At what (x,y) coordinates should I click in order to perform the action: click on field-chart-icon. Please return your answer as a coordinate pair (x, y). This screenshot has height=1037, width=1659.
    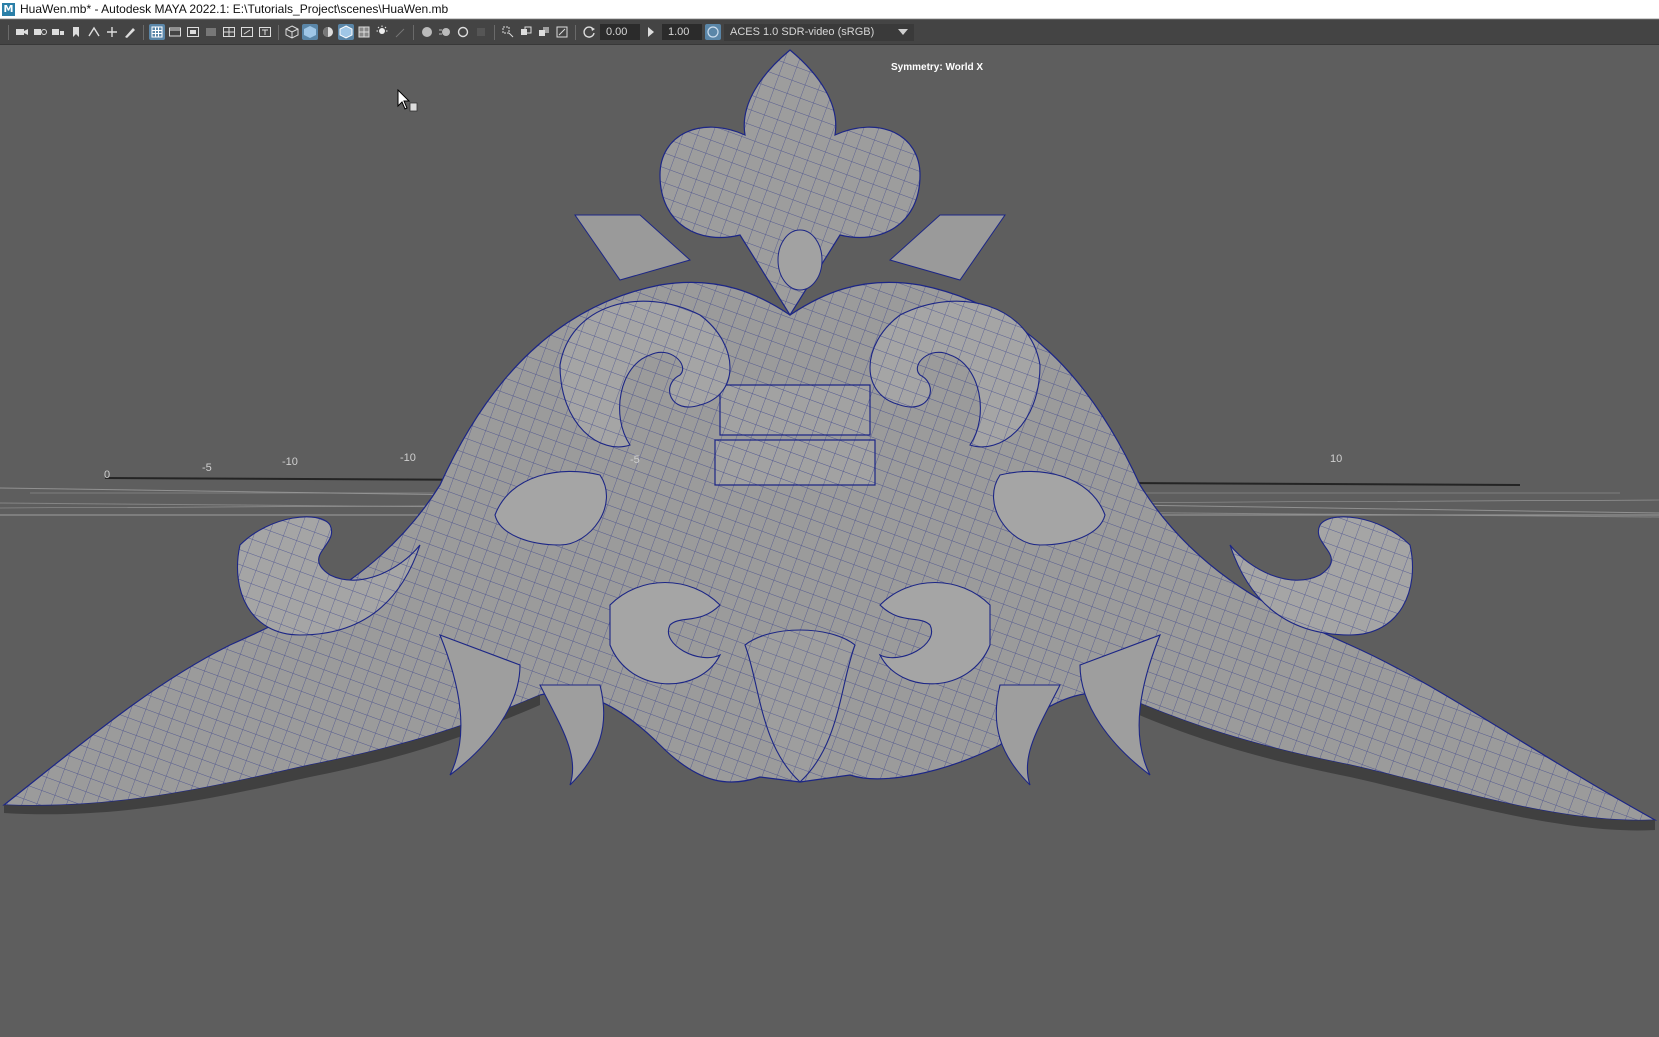
    Looking at the image, I should click on (229, 32).